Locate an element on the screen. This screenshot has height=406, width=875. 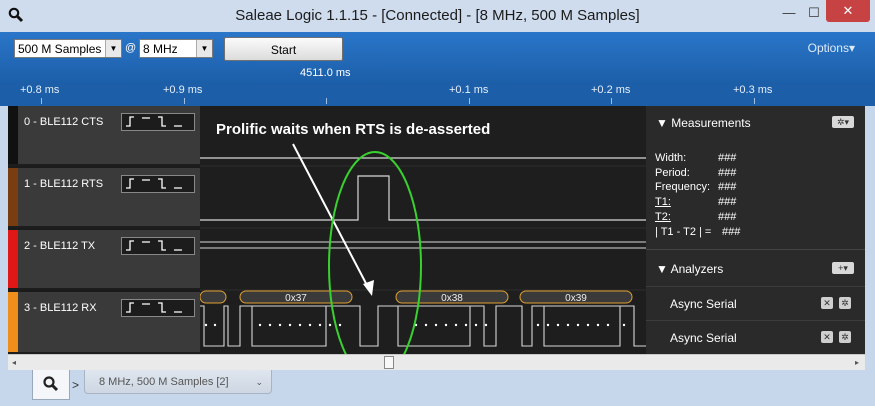
measure-value-period: ### is located at coordinates (727, 173).